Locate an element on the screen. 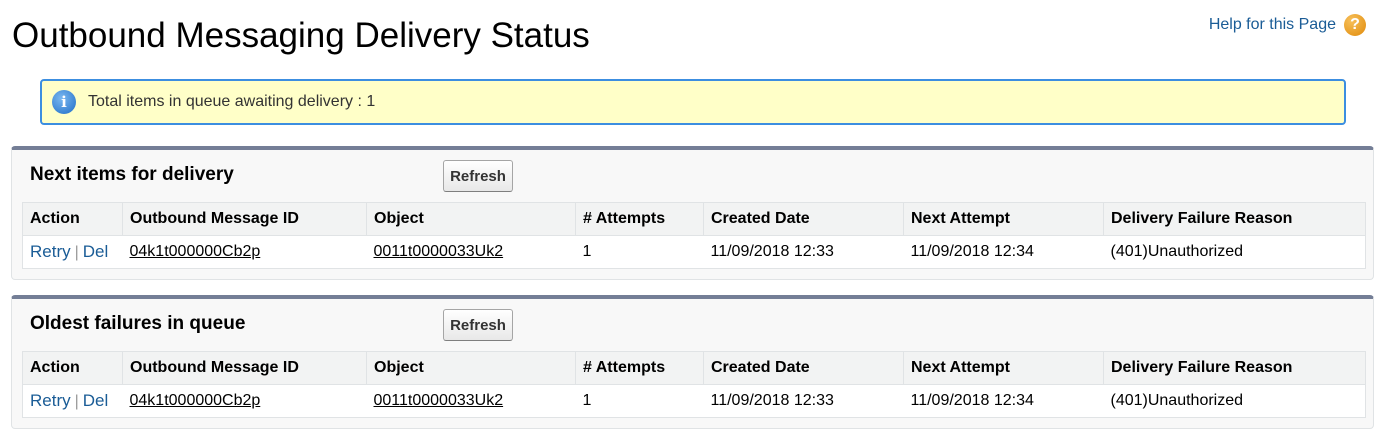  help-question-icon: ? is located at coordinates (1355, 25).